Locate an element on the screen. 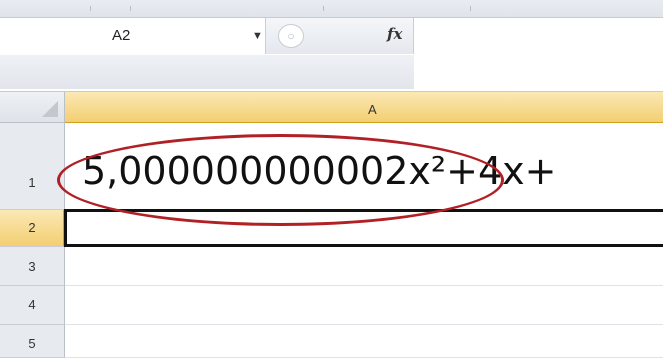 Image resolution: width=663 pixels, height=358 pixels. row-header-5: 5 is located at coordinates (32, 341).